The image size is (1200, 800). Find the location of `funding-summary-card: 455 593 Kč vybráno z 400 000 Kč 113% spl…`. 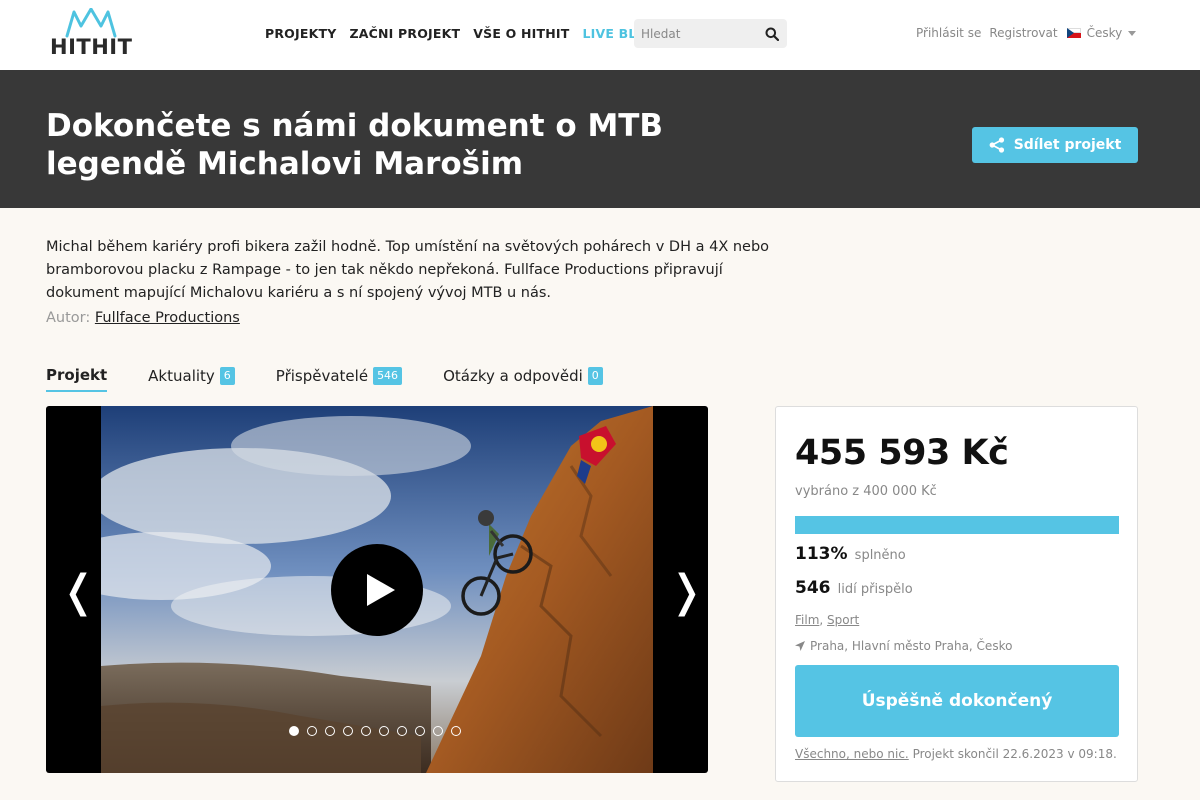

funding-summary-card: 455 593 Kč vybráno z 400 000 Kč 113% spl… is located at coordinates (956, 594).